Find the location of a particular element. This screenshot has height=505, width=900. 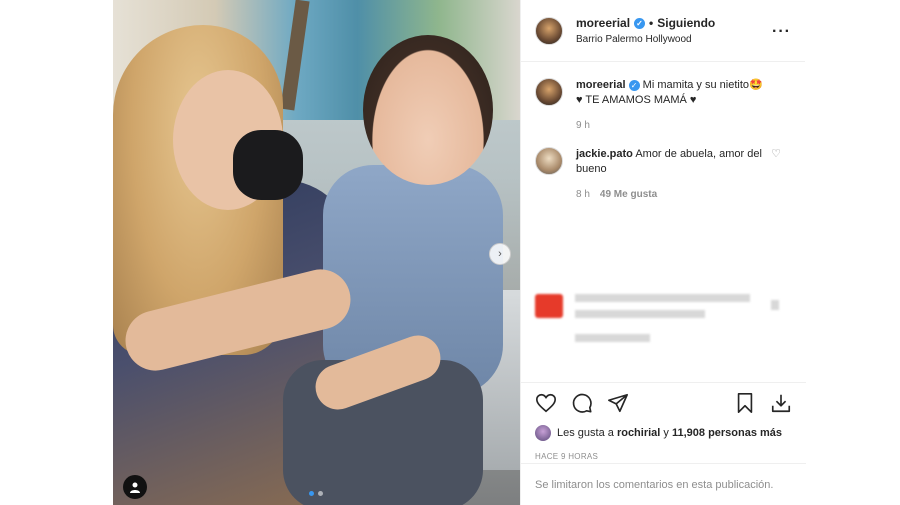

tagged-users-button is located at coordinates (135, 487).